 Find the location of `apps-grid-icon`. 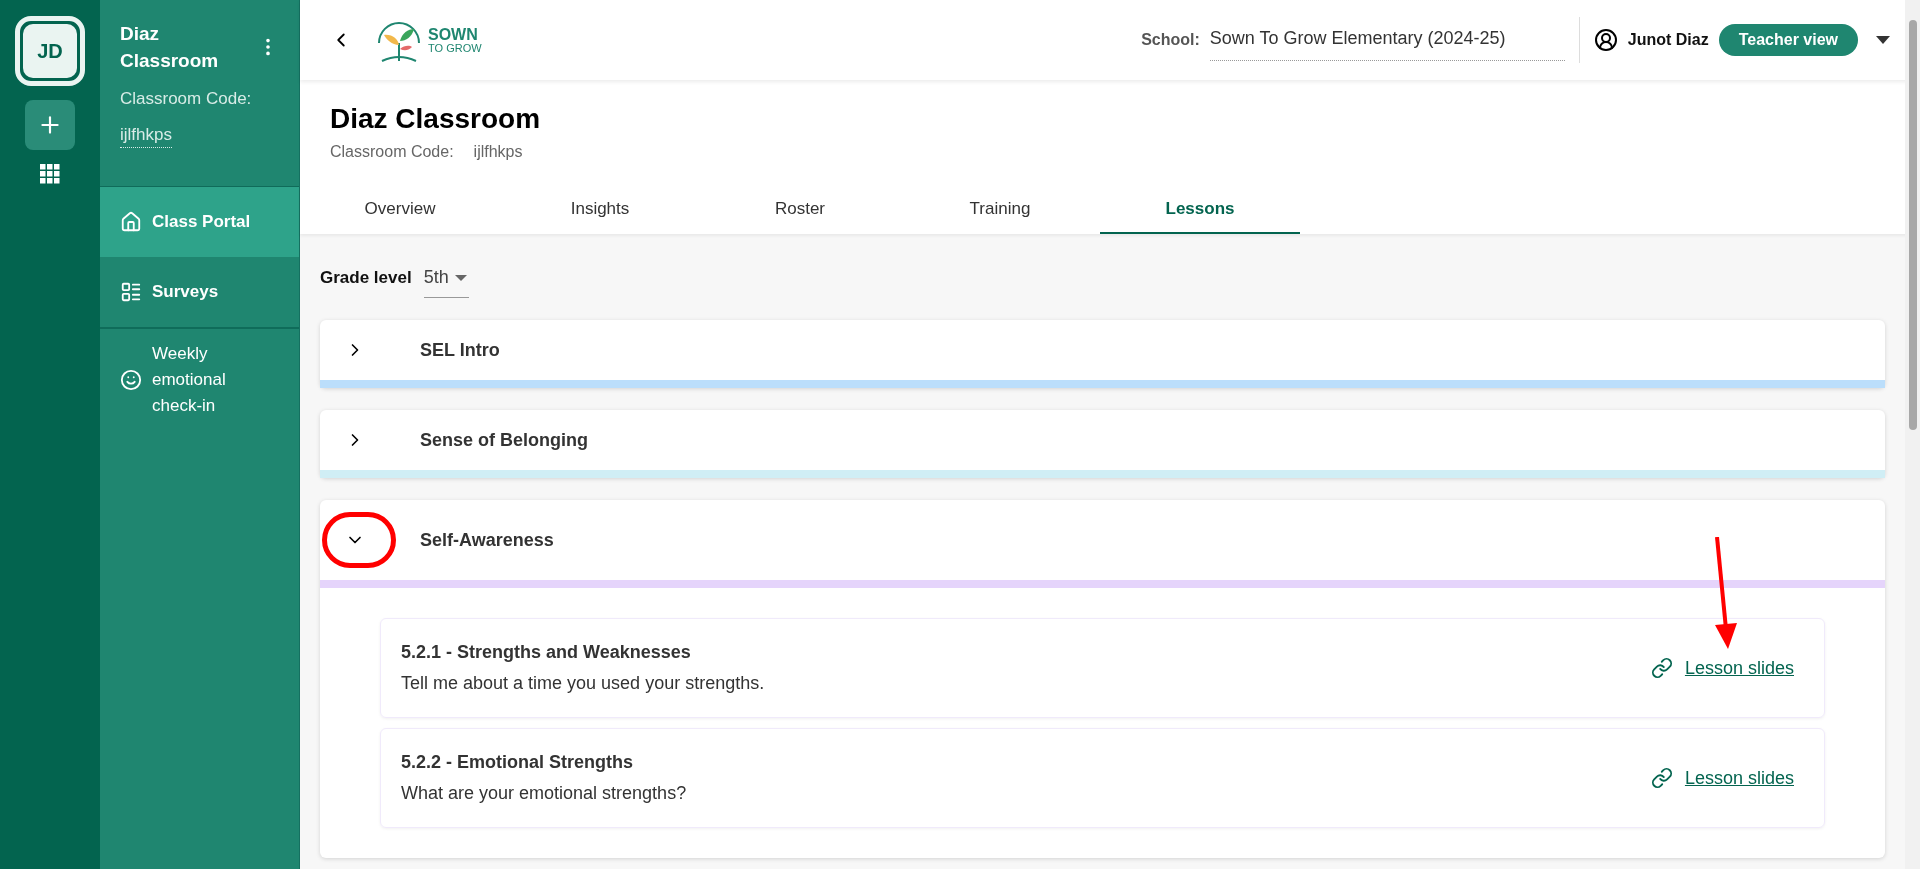

apps-grid-icon is located at coordinates (50, 174).